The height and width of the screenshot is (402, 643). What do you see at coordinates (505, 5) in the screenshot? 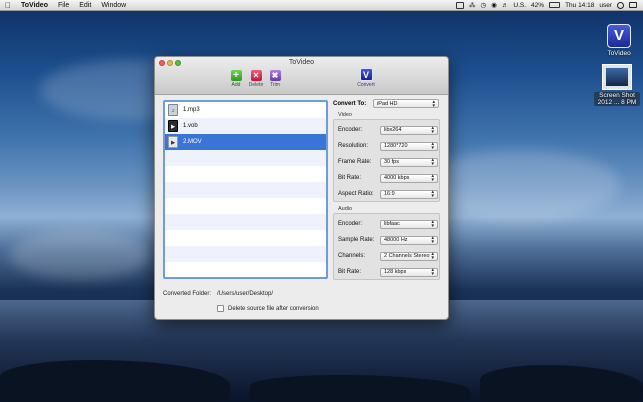
I see `volume-icon: ♬` at bounding box center [505, 5].